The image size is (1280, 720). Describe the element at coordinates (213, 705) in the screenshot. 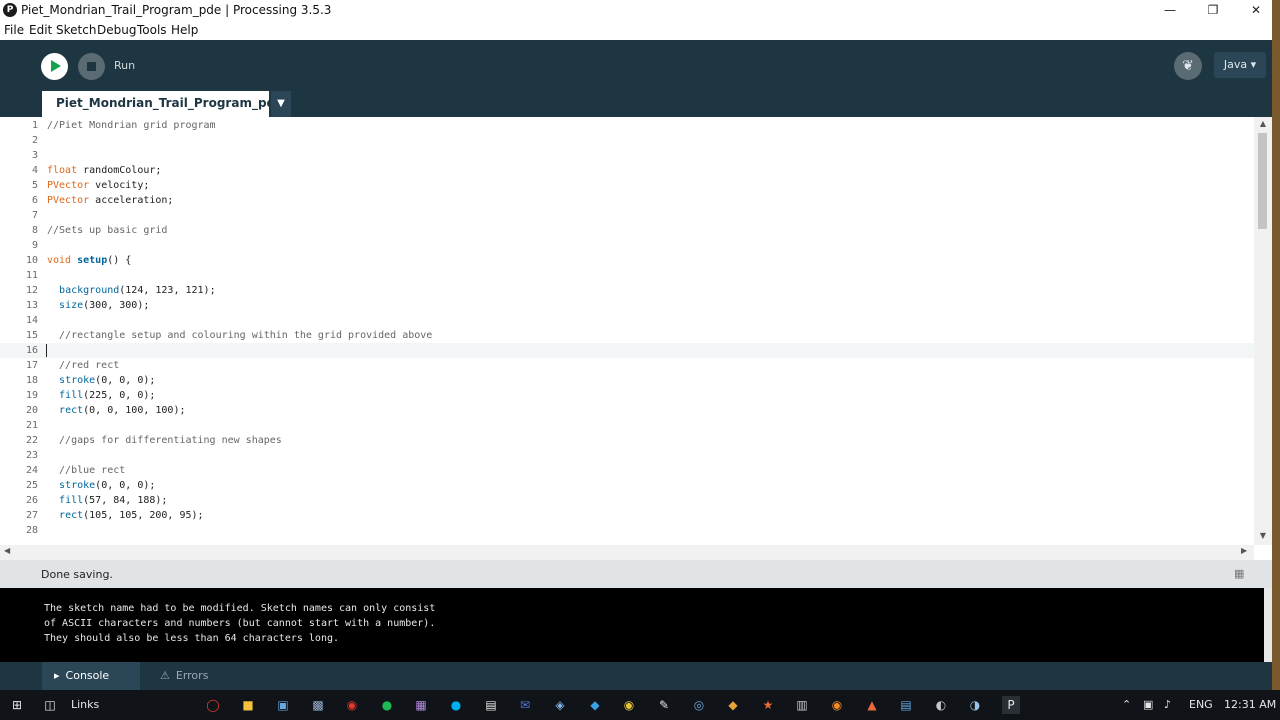

I see `opera-icon: ◯` at that location.